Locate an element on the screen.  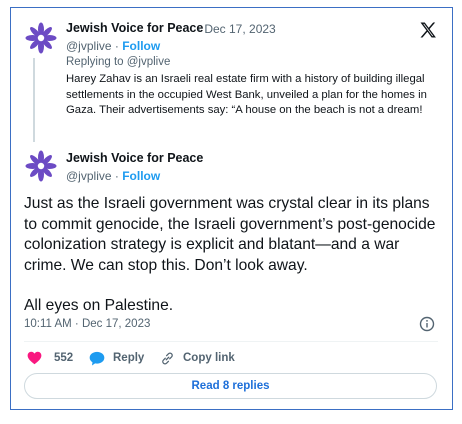
reply-button: Reply is located at coordinates (116, 358).